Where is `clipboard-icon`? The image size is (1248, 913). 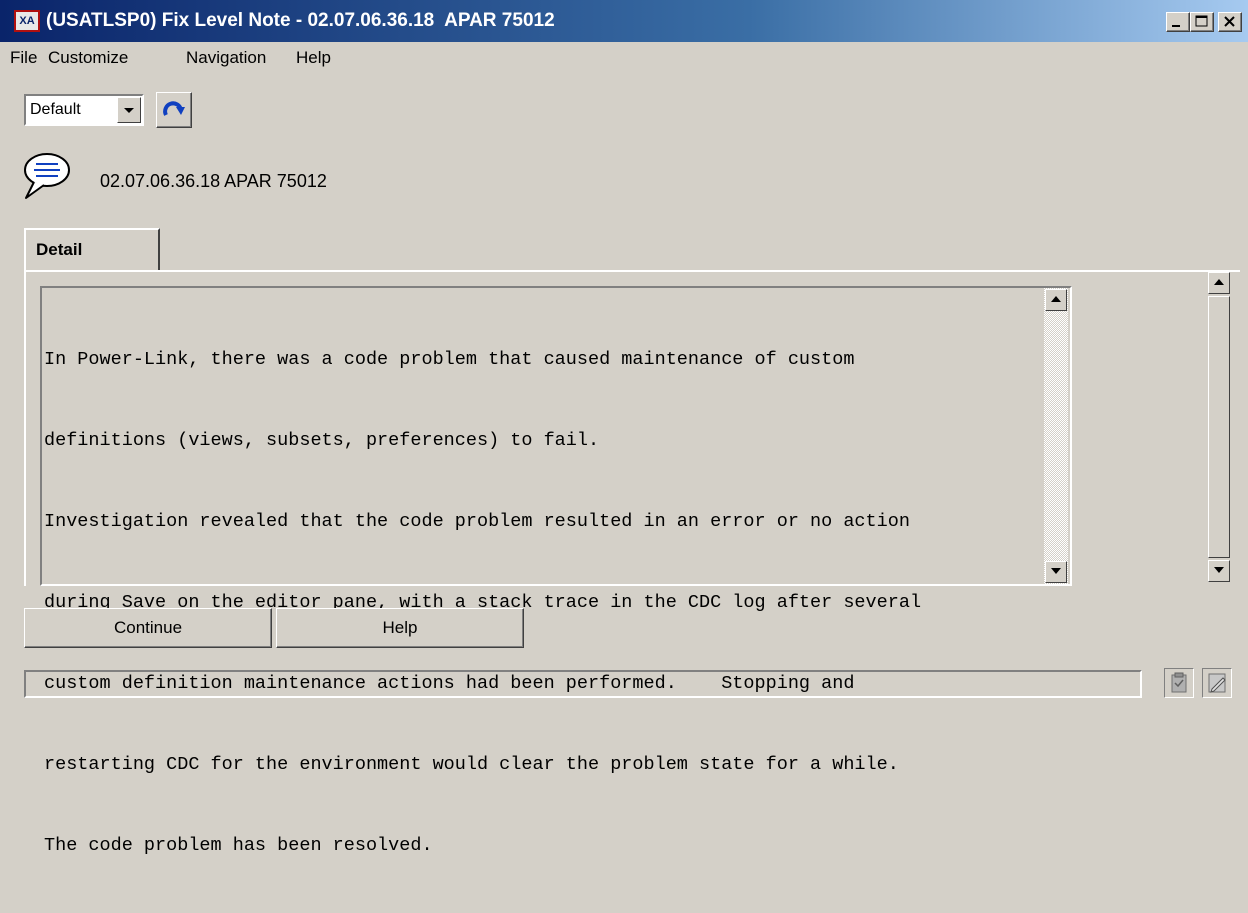 clipboard-icon is located at coordinates (1179, 683).